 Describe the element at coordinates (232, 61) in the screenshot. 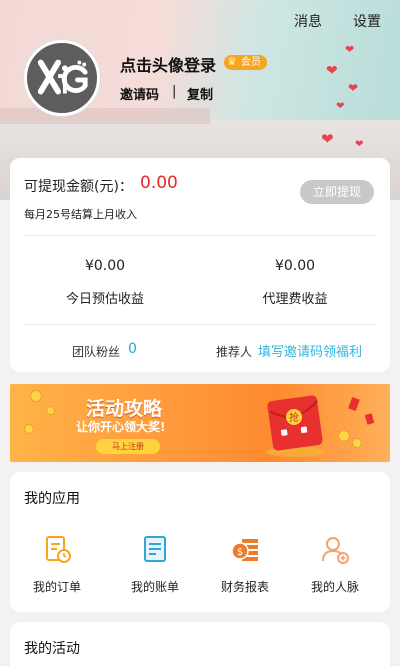

I see `crown-icon: ♛` at that location.